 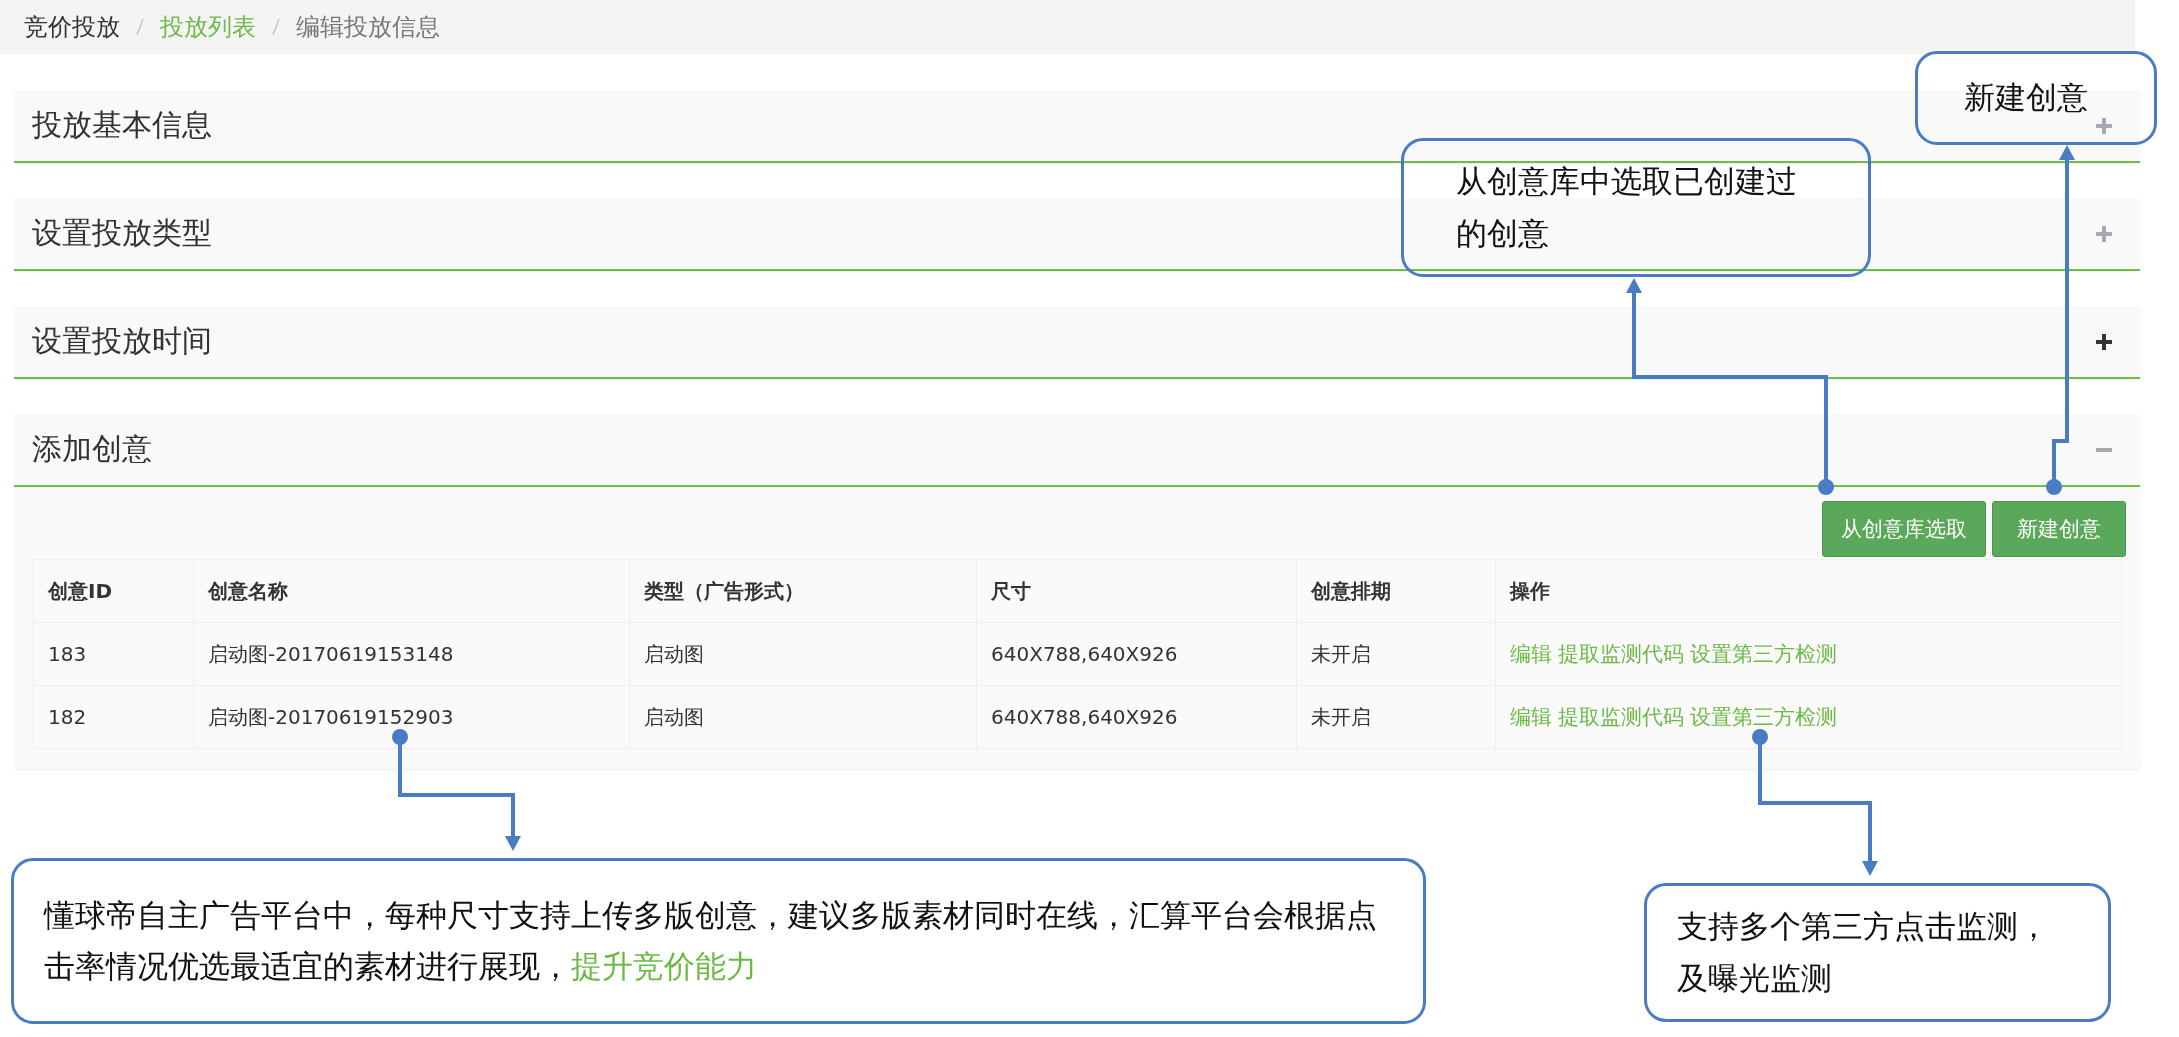 What do you see at coordinates (113, 591) in the screenshot?
I see `column-header: 创意ID` at bounding box center [113, 591].